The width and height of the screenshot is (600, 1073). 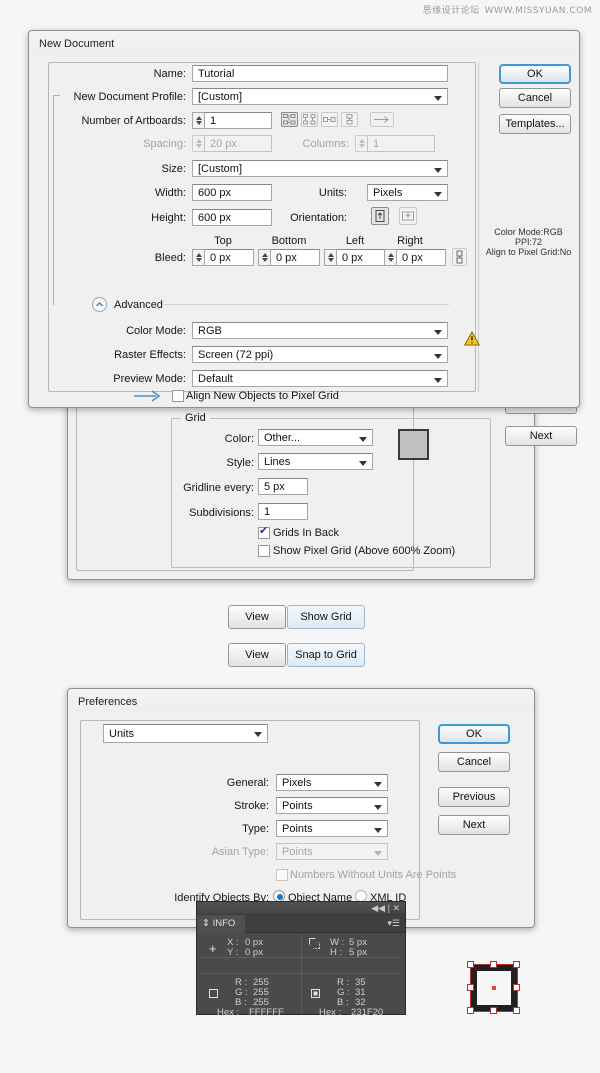 What do you see at coordinates (221, 513) in the screenshot?
I see `subdivisions-label: Subdivisions:` at bounding box center [221, 513].